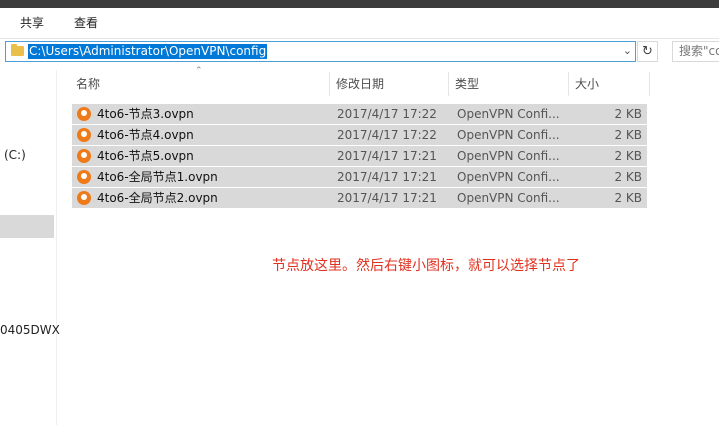 The height and width of the screenshot is (425, 719). What do you see at coordinates (359, 23) in the screenshot?
I see `ribbon: 共享 查看` at bounding box center [359, 23].